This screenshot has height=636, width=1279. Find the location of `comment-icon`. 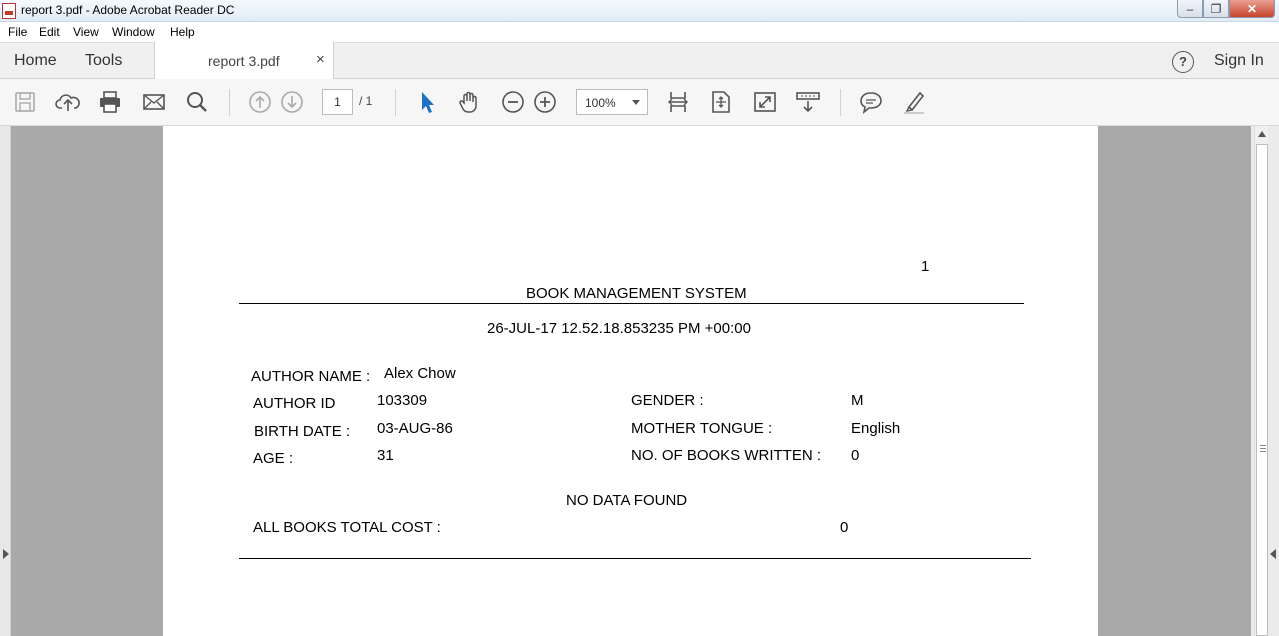

comment-icon is located at coordinates (871, 102).